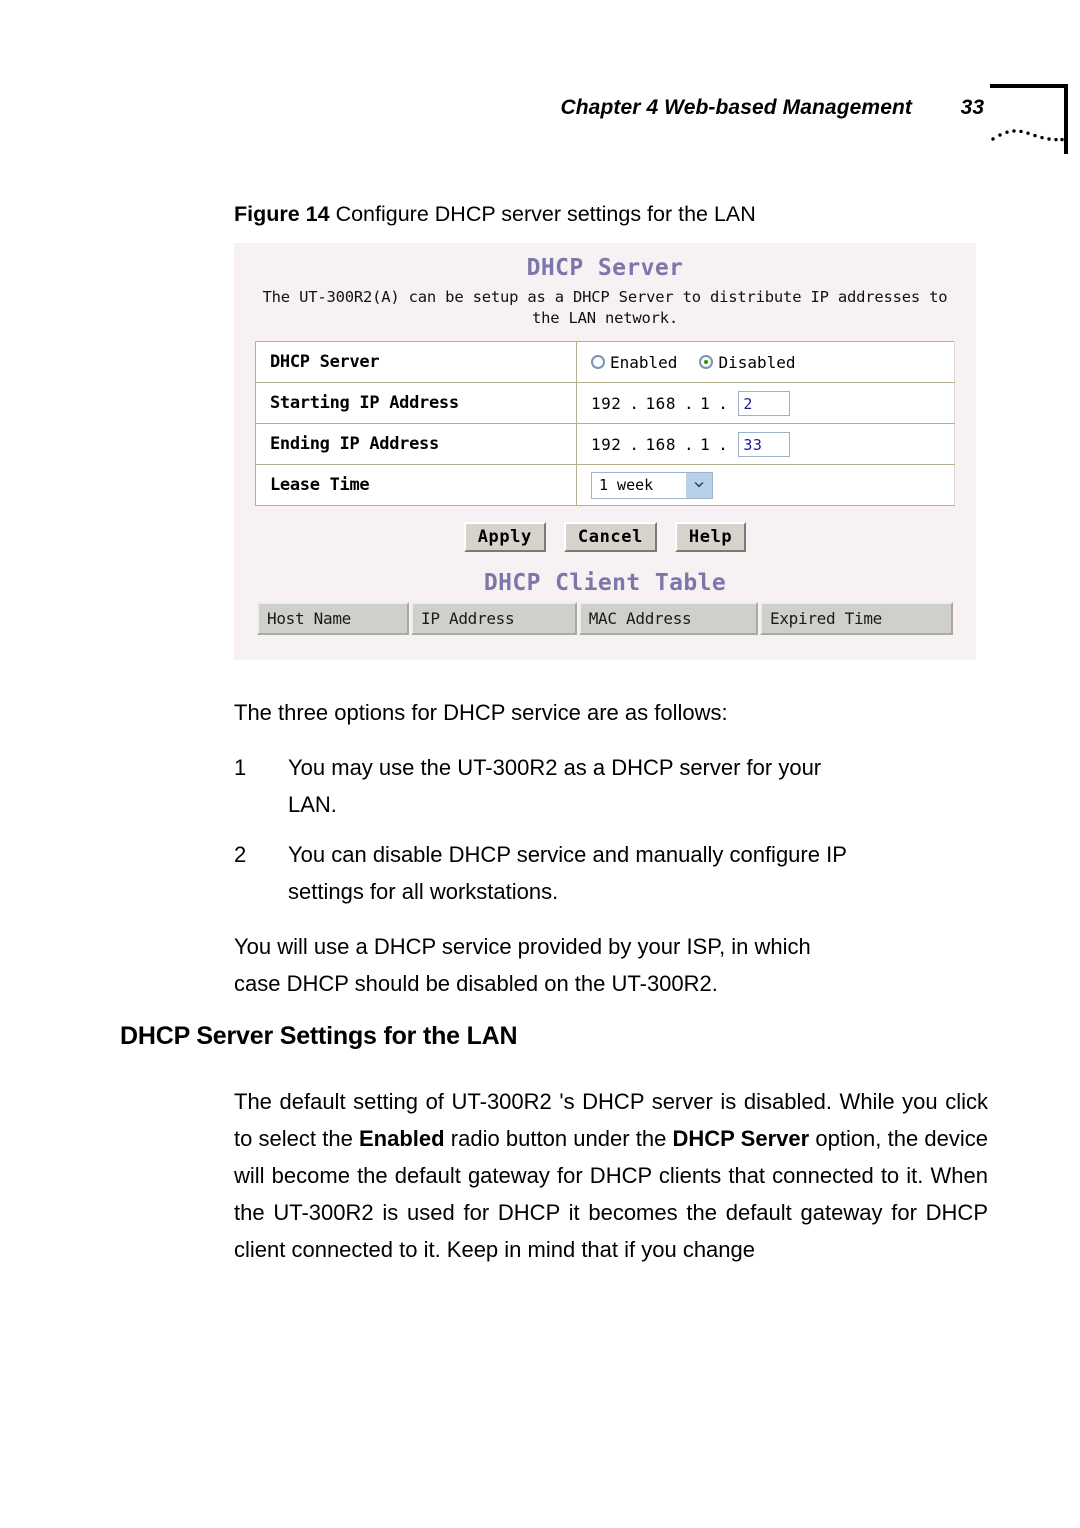  I want to click on radio-option-disabled: Disabled, so click(747, 362).